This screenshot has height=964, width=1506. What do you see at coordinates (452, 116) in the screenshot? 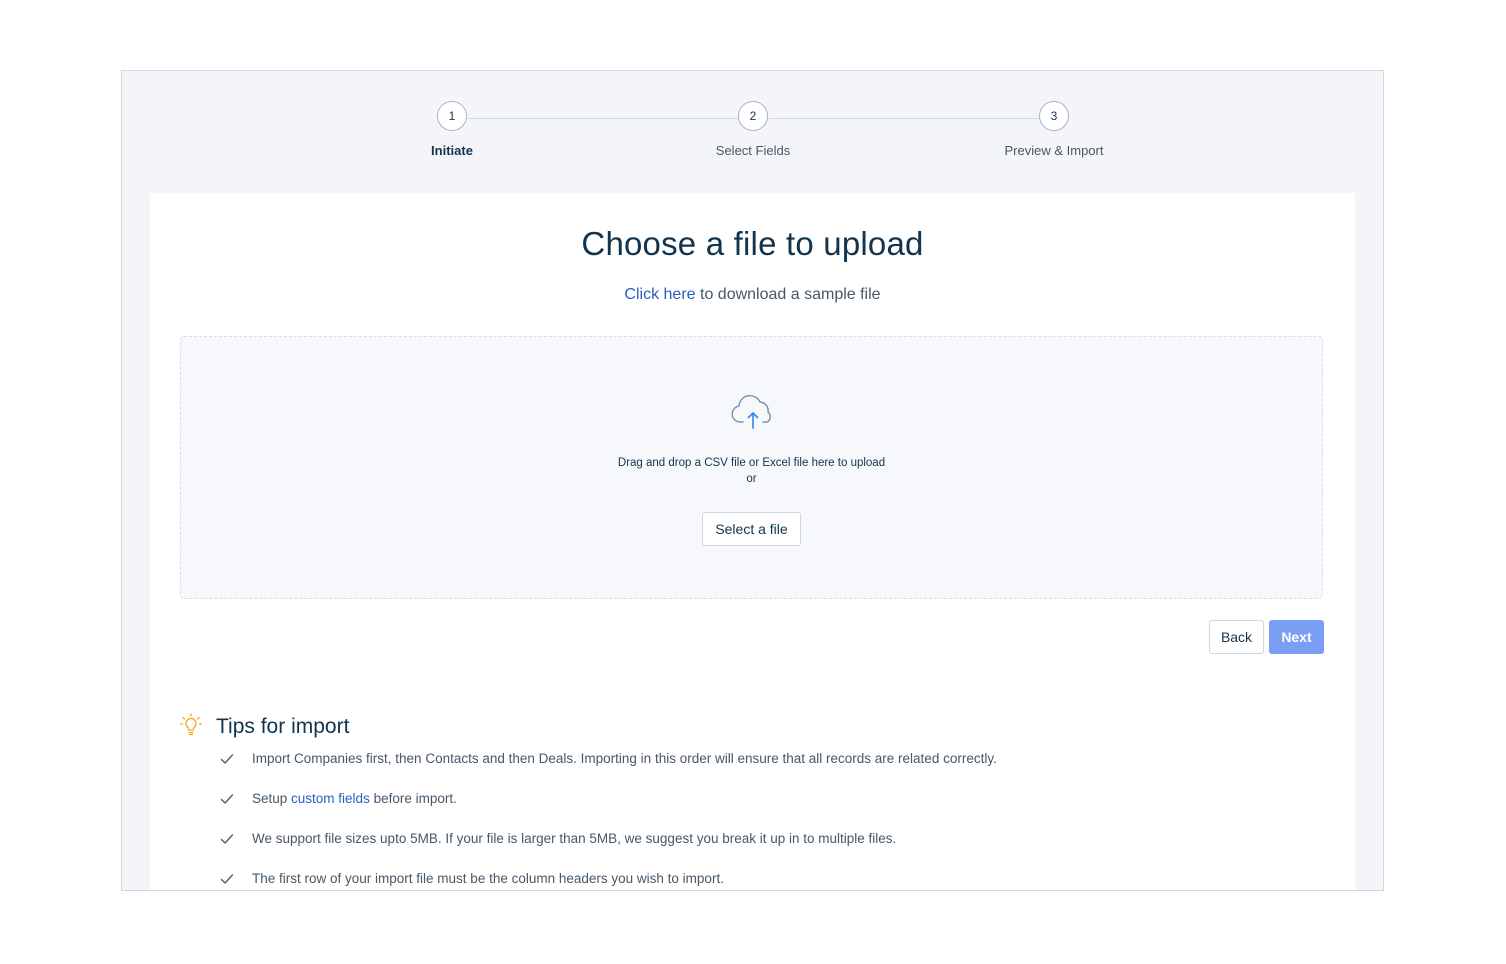
I see `step-number: 1` at bounding box center [452, 116].